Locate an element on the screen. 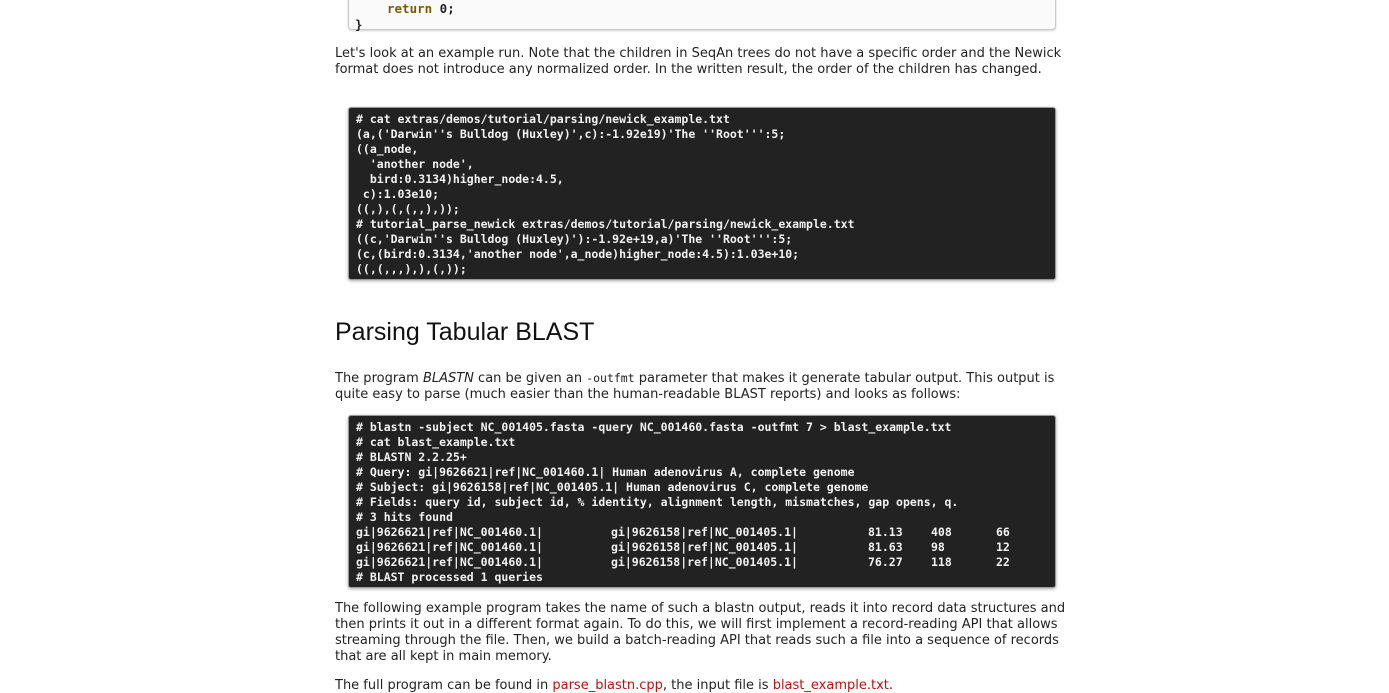  text-span: The full program can be found in is located at coordinates (444, 685).